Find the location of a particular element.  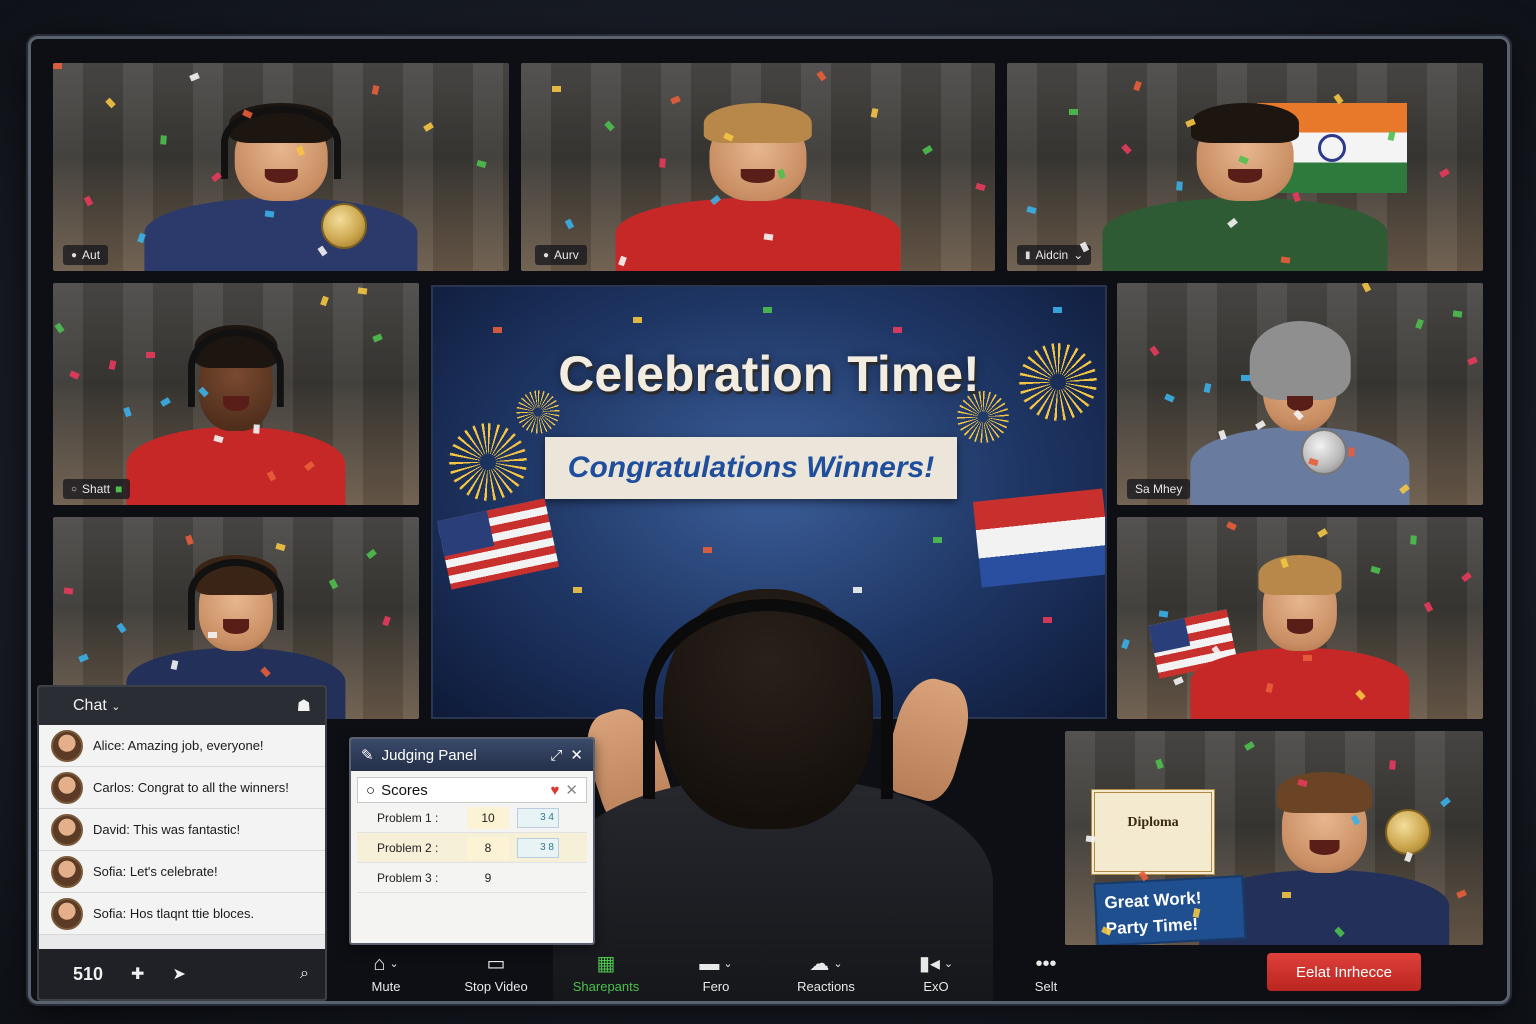

stop-video-button: ▭ Stop Video is located at coordinates (496, 973).